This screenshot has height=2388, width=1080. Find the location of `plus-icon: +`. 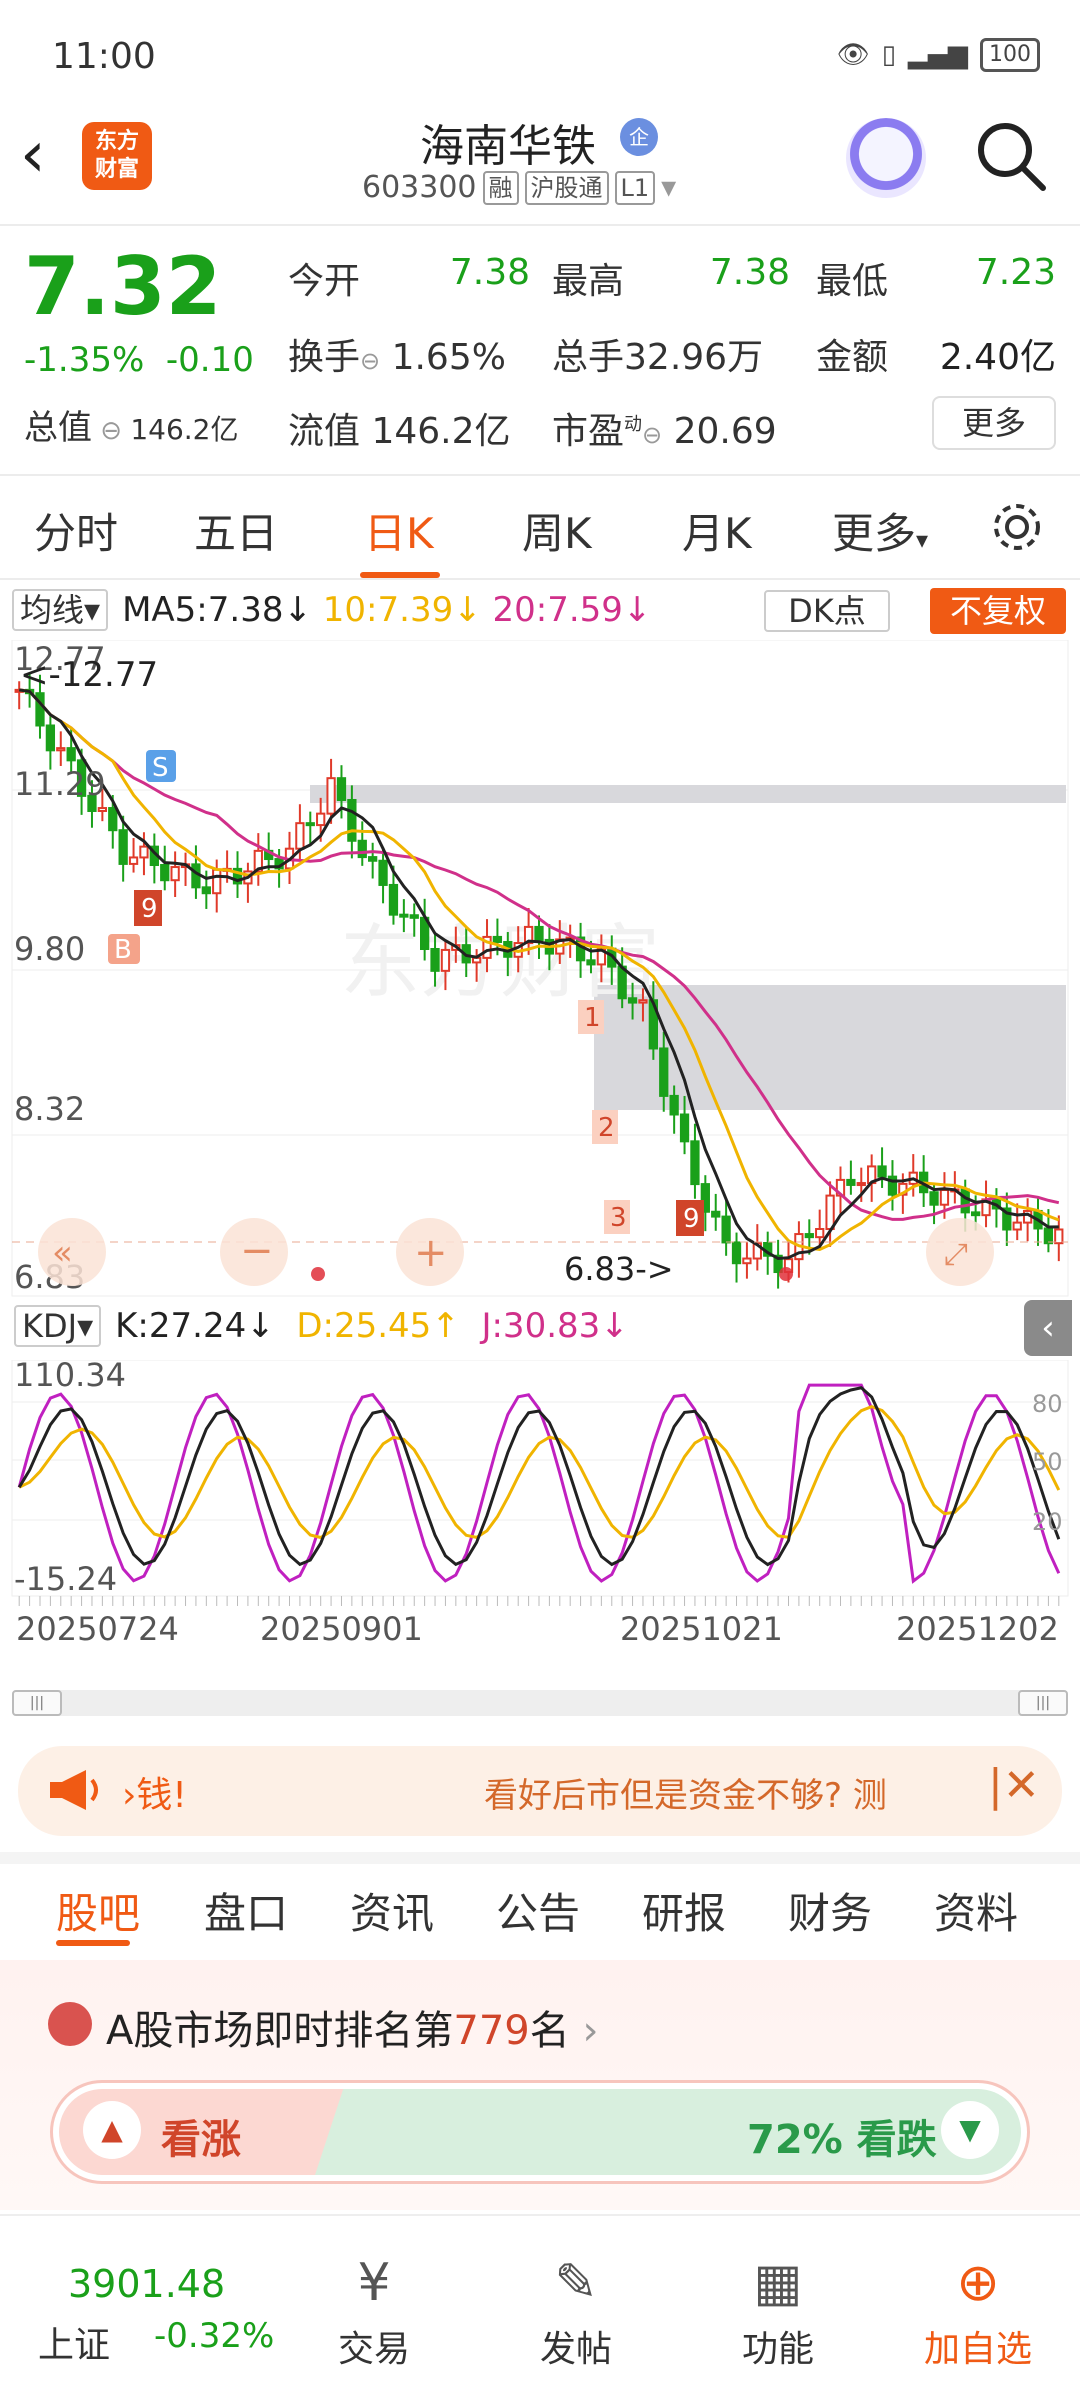

plus-icon: + is located at coordinates (431, 1253).